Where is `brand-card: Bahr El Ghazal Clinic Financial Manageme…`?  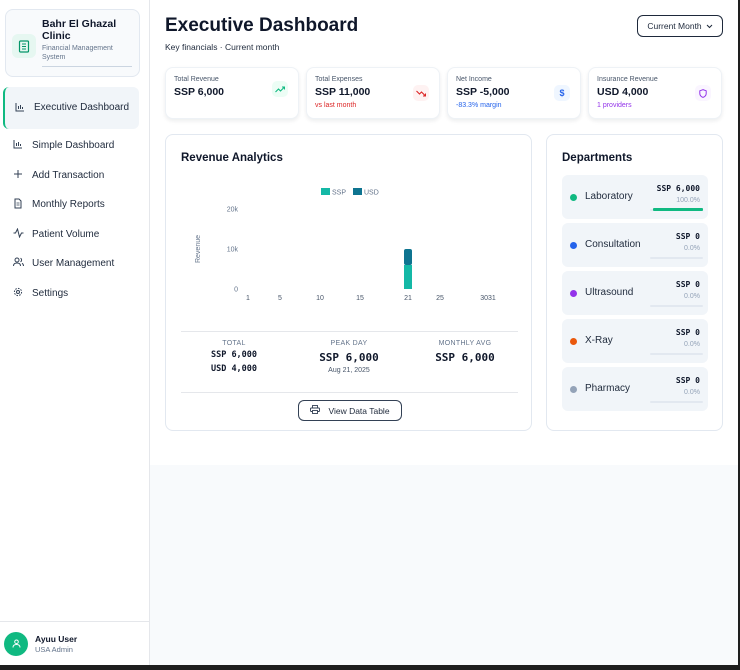 brand-card: Bahr El Ghazal Clinic Financial Manageme… is located at coordinates (72, 43).